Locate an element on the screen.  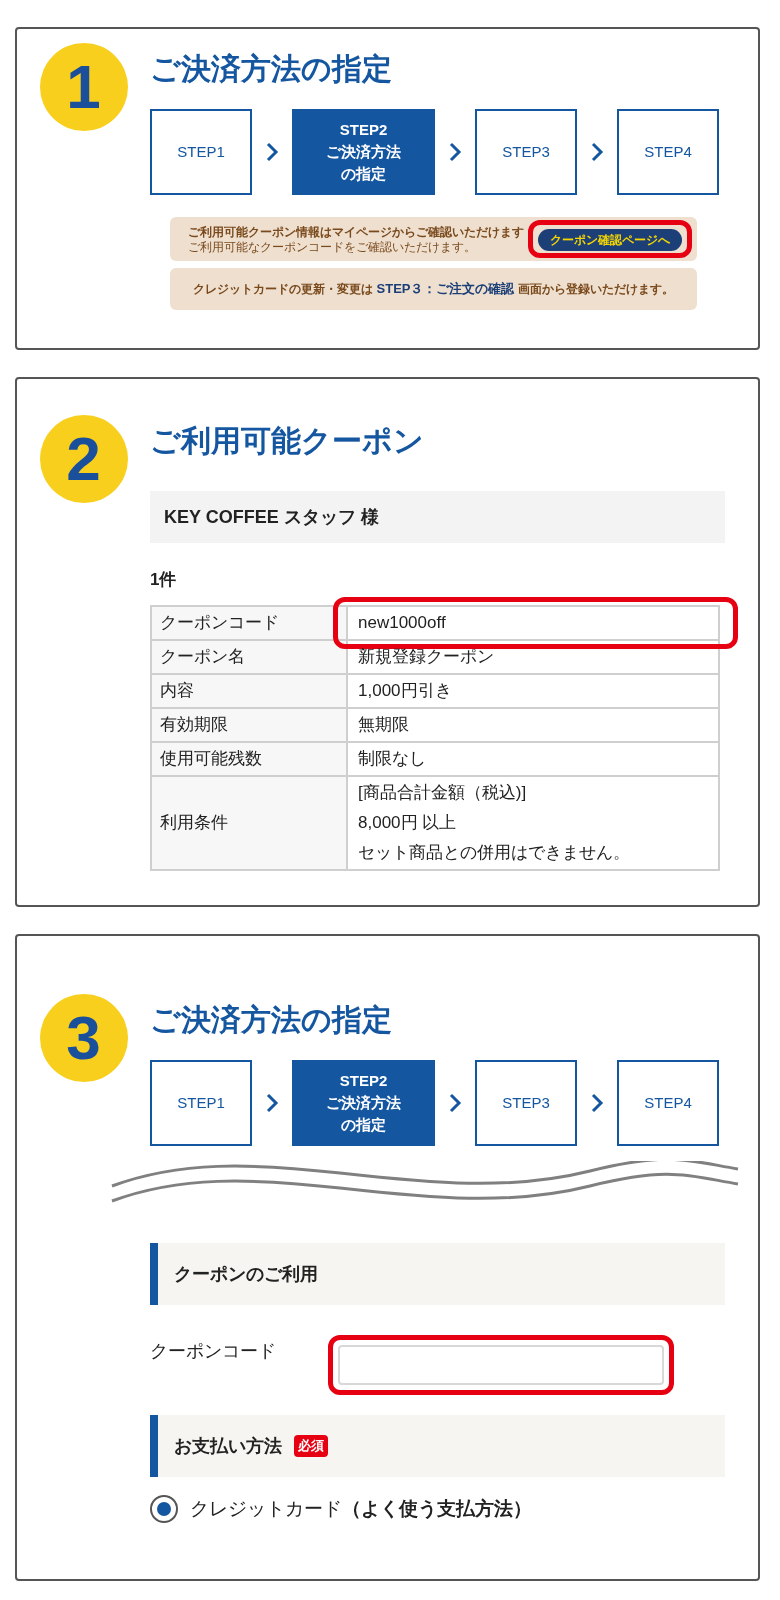
coupon-page-button: クーポン確認ページへ is located at coordinates (610, 240).